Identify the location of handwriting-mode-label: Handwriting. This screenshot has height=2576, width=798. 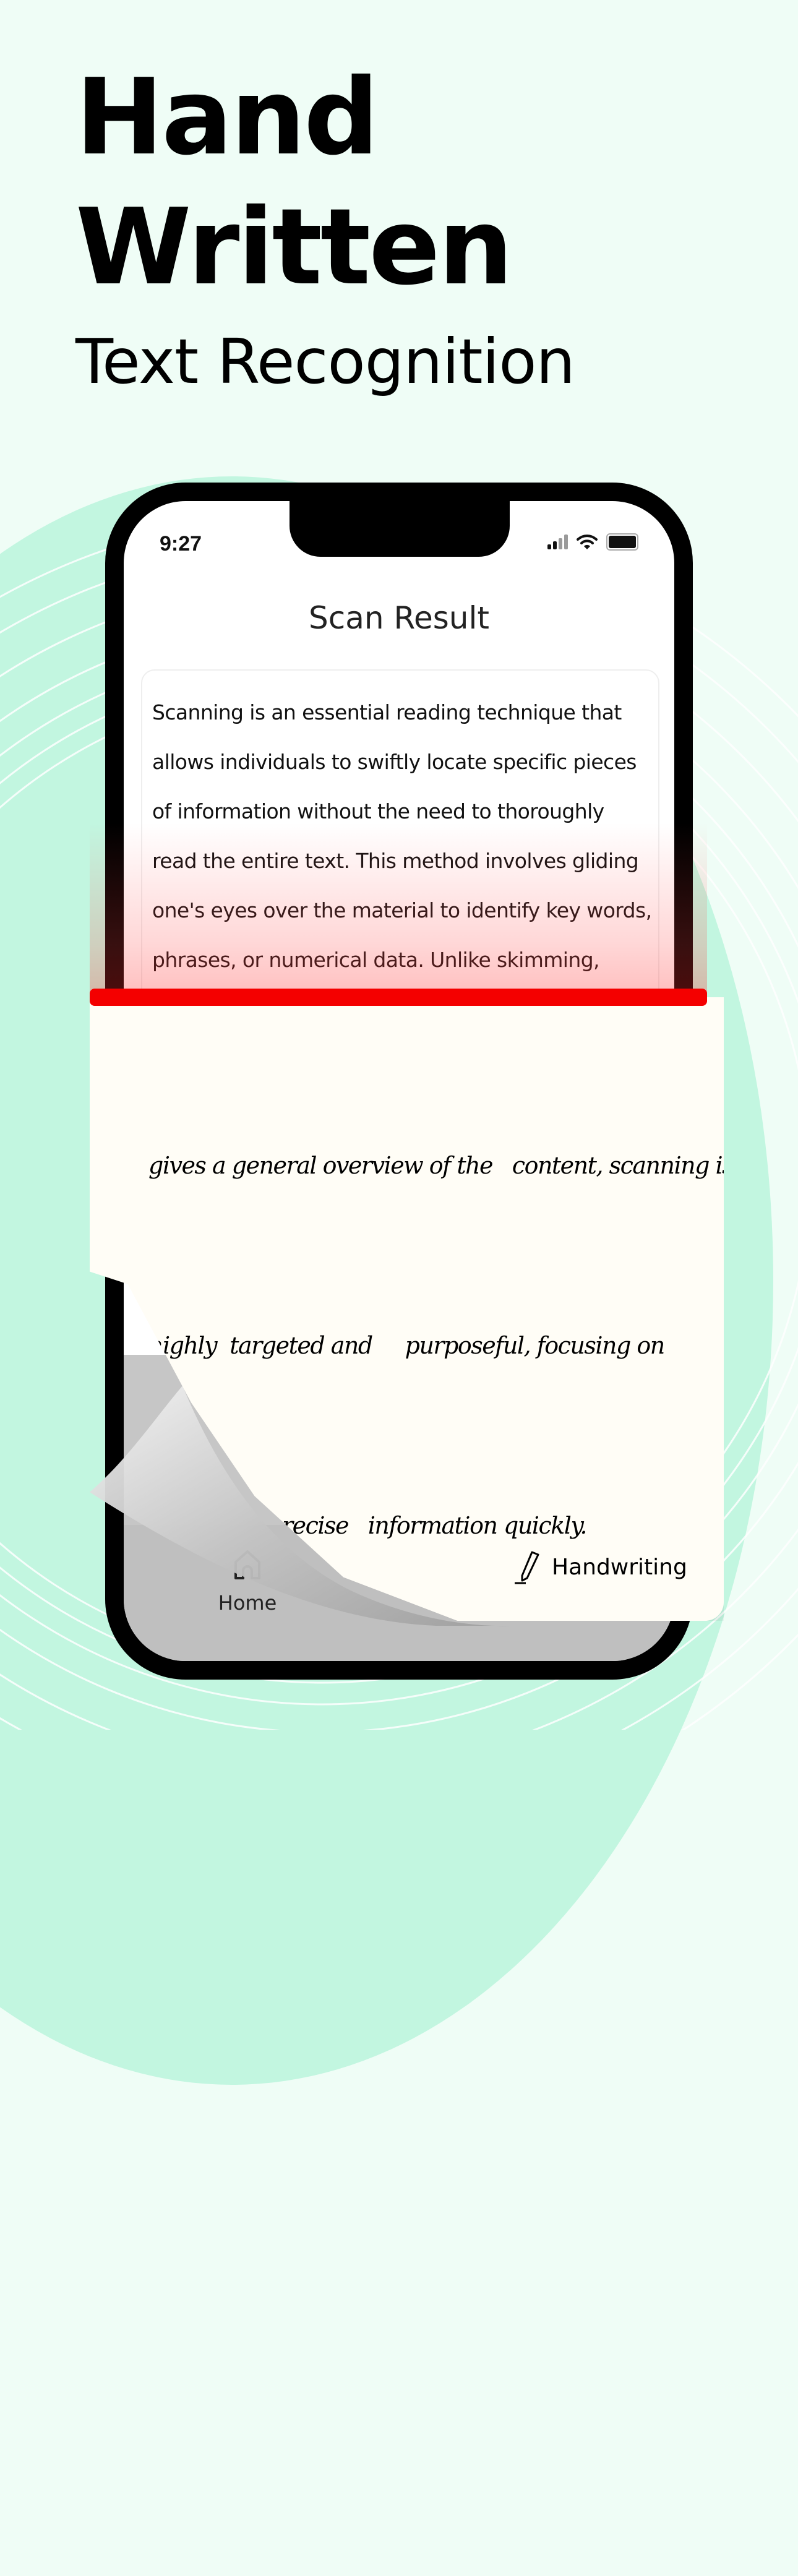
(620, 1567).